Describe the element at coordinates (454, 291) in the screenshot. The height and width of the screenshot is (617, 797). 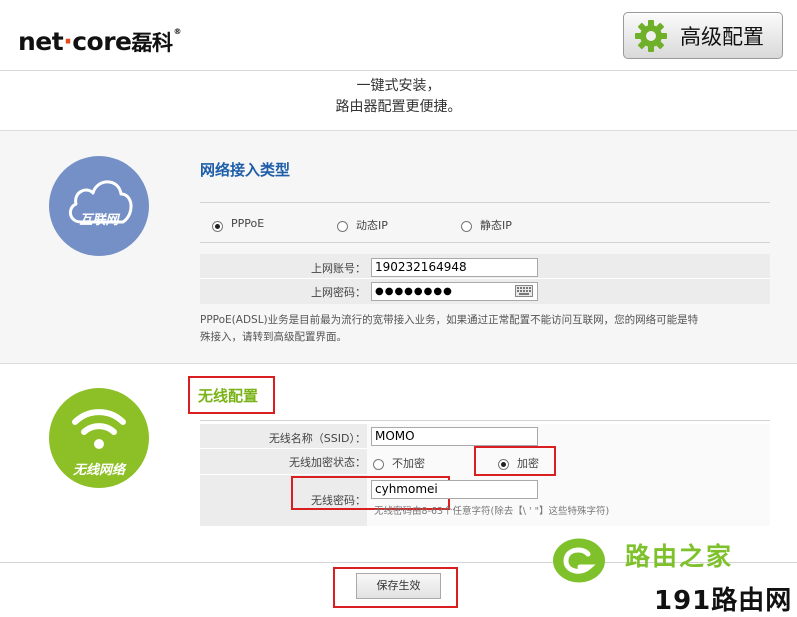
I see `password-input: ●●●●●●●●` at that location.